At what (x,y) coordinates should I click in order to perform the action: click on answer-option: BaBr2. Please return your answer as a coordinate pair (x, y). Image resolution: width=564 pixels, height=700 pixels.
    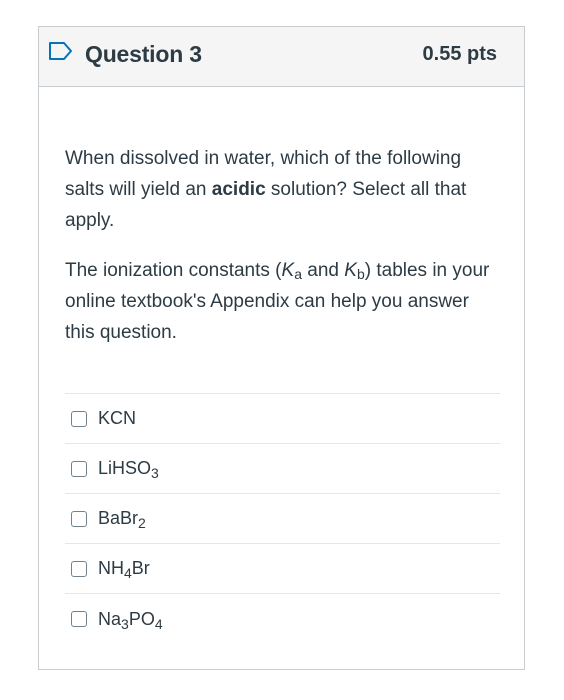
    Looking at the image, I should click on (282, 519).